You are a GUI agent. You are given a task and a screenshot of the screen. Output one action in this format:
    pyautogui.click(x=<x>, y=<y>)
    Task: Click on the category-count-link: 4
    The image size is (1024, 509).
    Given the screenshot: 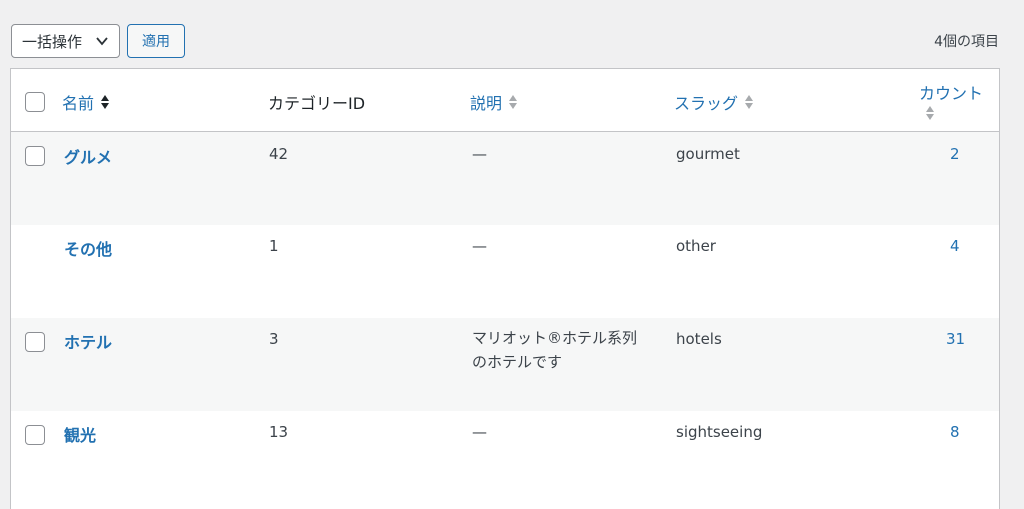 What is the action you would take?
    pyautogui.click(x=955, y=246)
    